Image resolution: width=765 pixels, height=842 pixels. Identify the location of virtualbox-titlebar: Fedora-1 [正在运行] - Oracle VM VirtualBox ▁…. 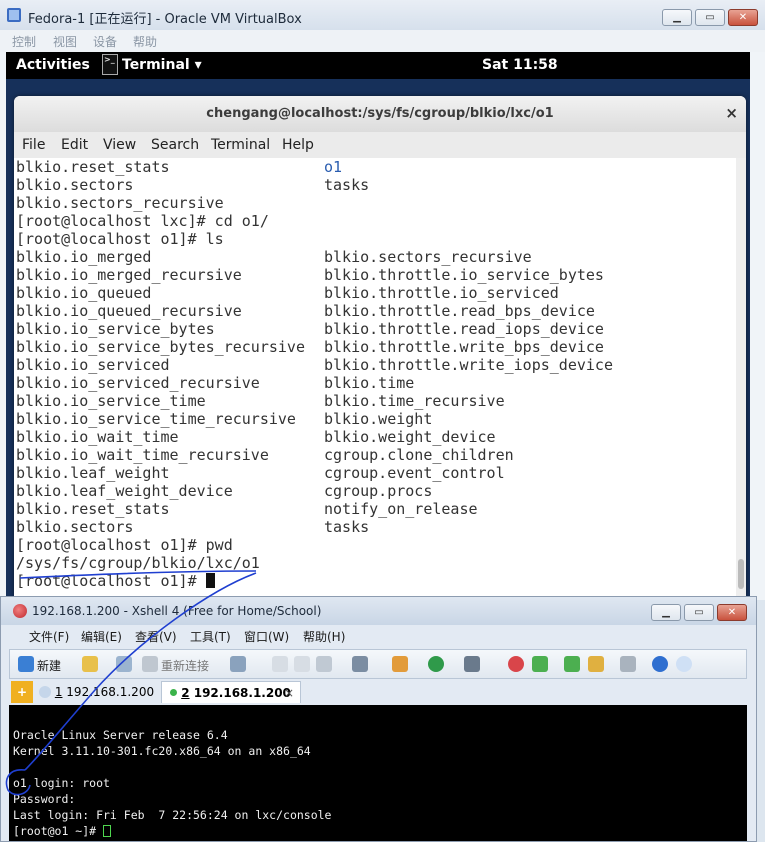
(382, 15).